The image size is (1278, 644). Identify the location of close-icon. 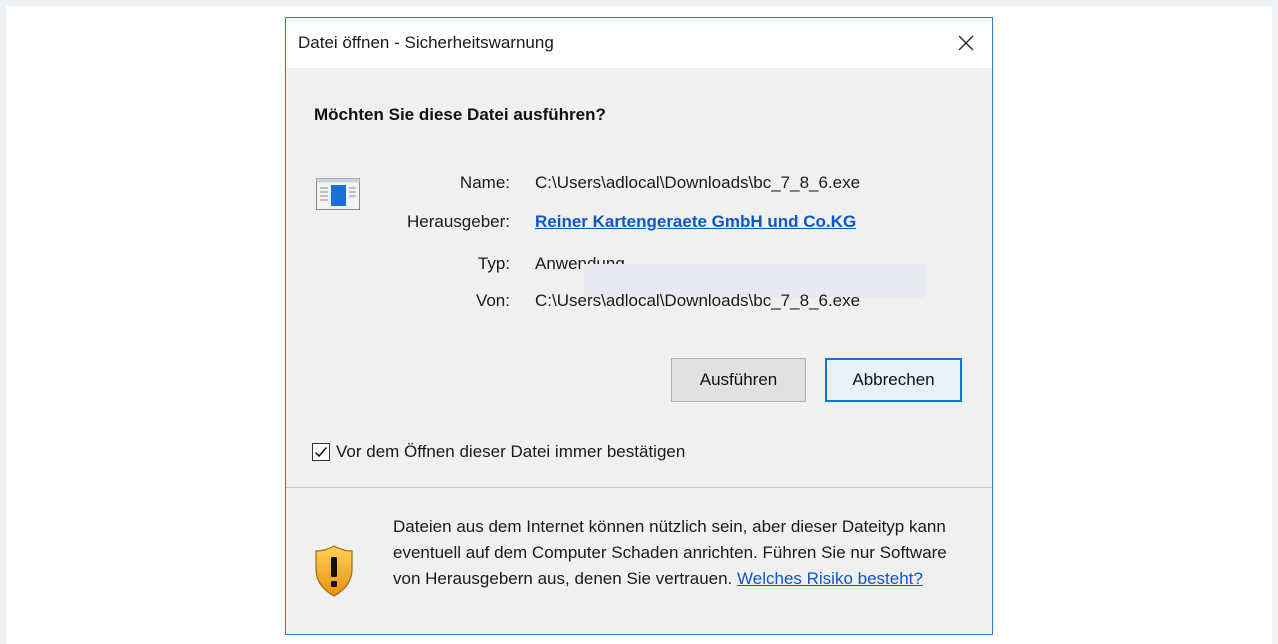
(966, 43).